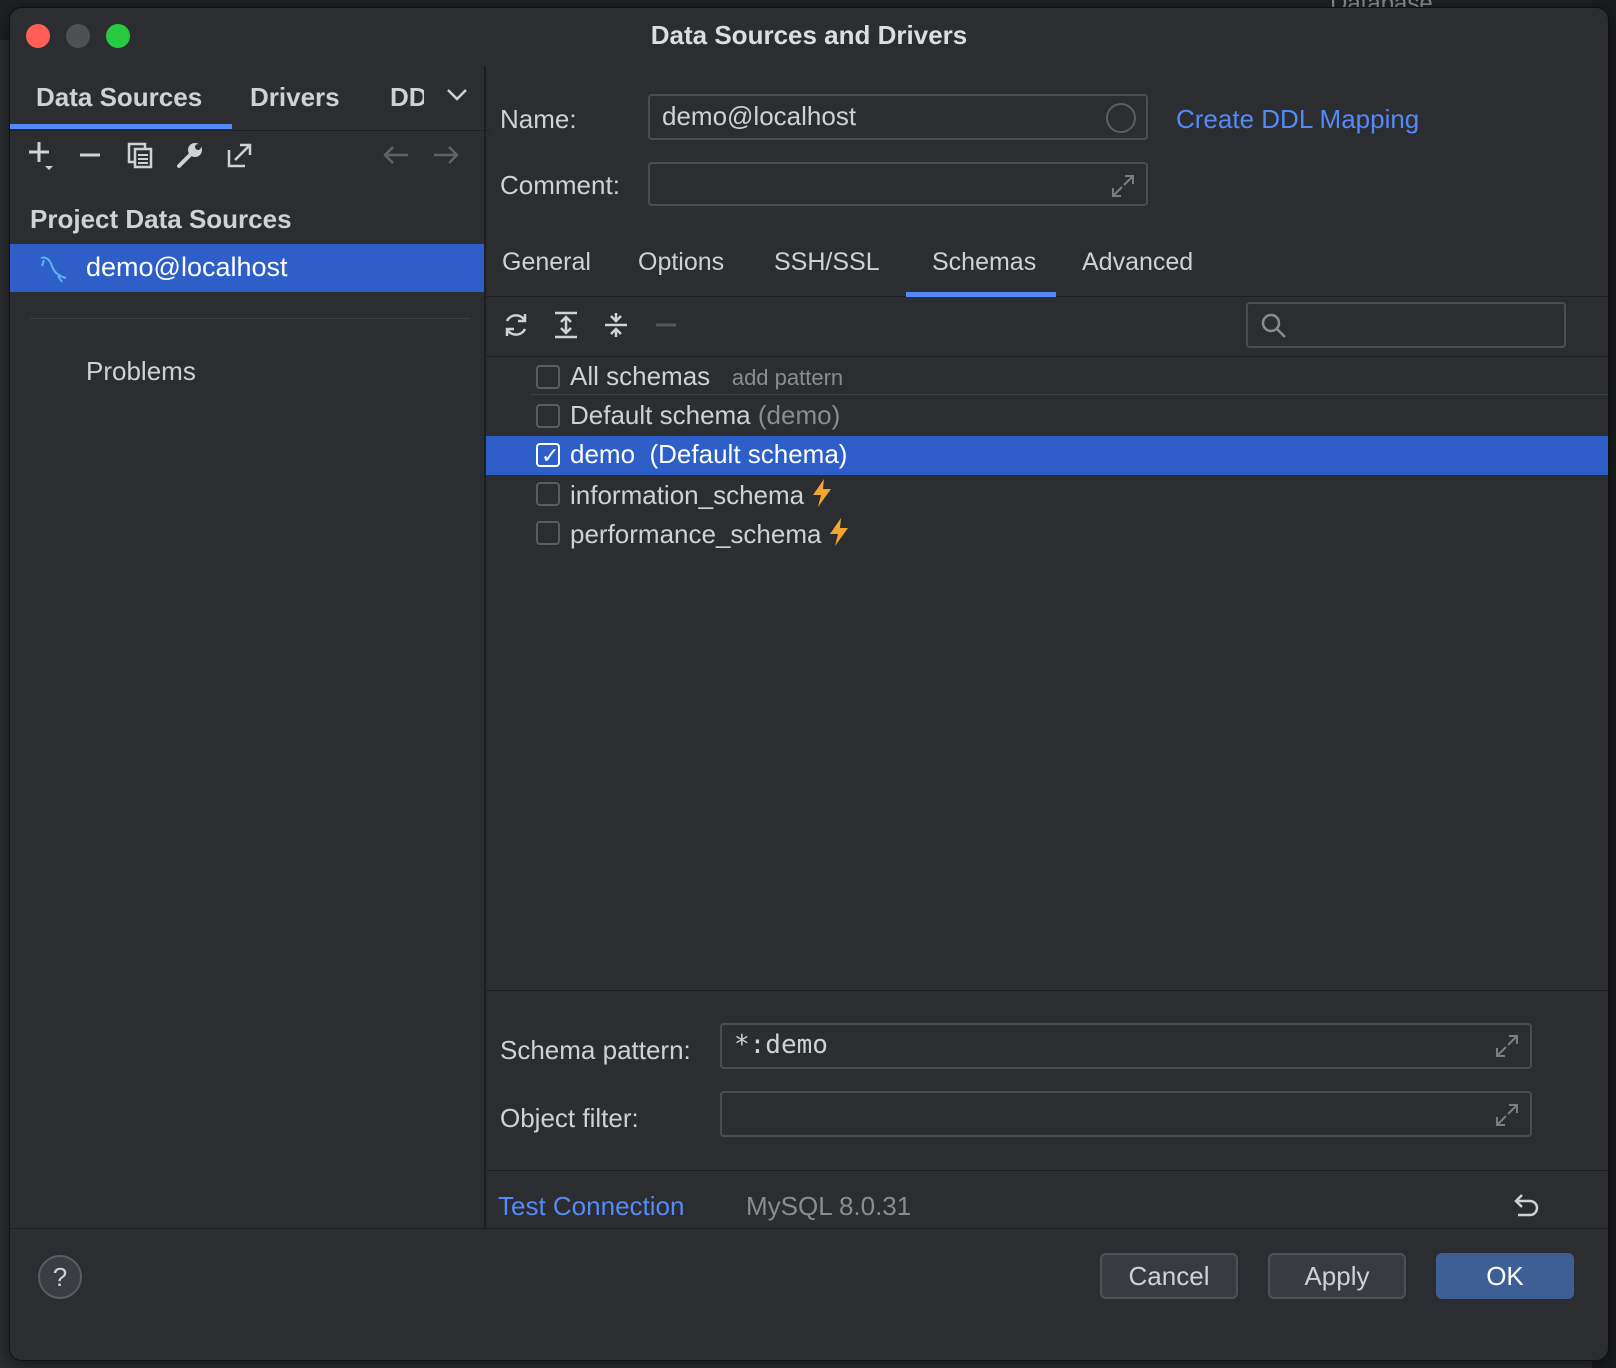  What do you see at coordinates (709, 454) in the screenshot?
I see `schema-label: demo (Default schema)` at bounding box center [709, 454].